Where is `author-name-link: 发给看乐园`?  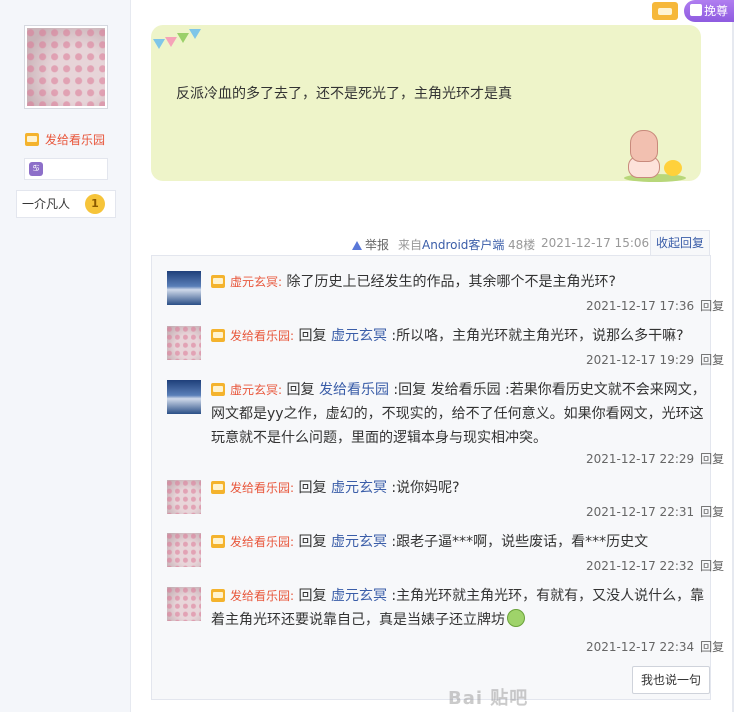 author-name-link: 发给看乐园 is located at coordinates (65, 139).